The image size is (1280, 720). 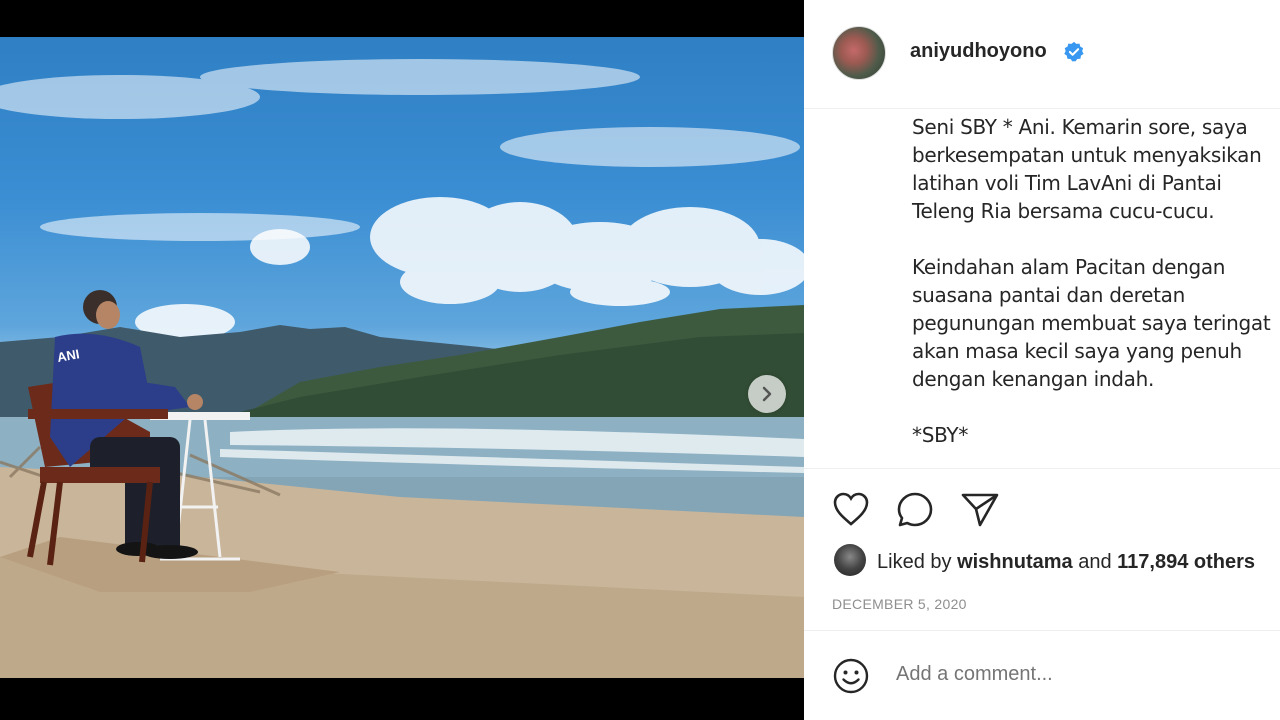 What do you see at coordinates (899, 604) in the screenshot?
I see `post-date: DECEMBER 5, 2020` at bounding box center [899, 604].